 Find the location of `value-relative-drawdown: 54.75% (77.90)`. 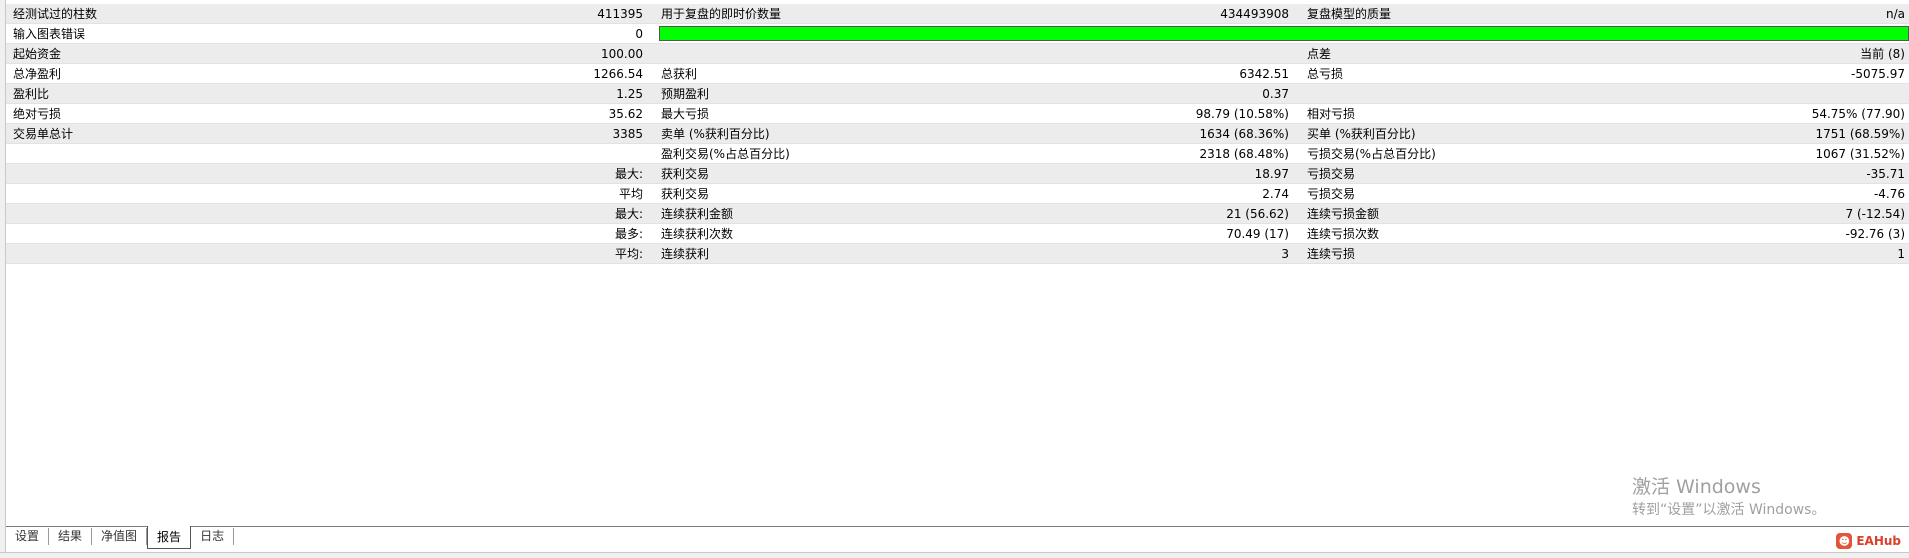

value-relative-drawdown: 54.75% (77.90) is located at coordinates (1858, 113).